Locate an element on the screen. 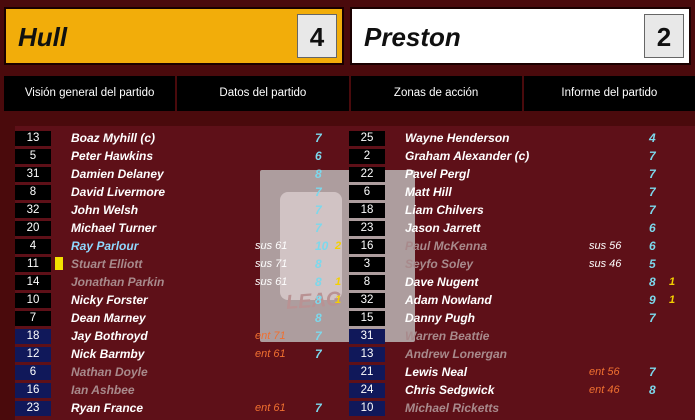 This screenshot has height=420, width=695. shirt-number: 11 is located at coordinates (33, 264).